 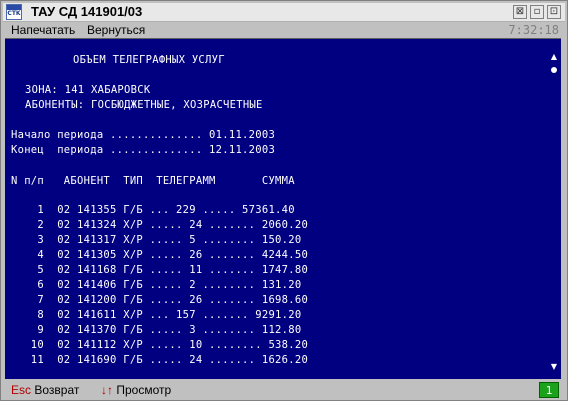 I want to click on esc-hint: Esc Возврат, so click(x=45, y=390).